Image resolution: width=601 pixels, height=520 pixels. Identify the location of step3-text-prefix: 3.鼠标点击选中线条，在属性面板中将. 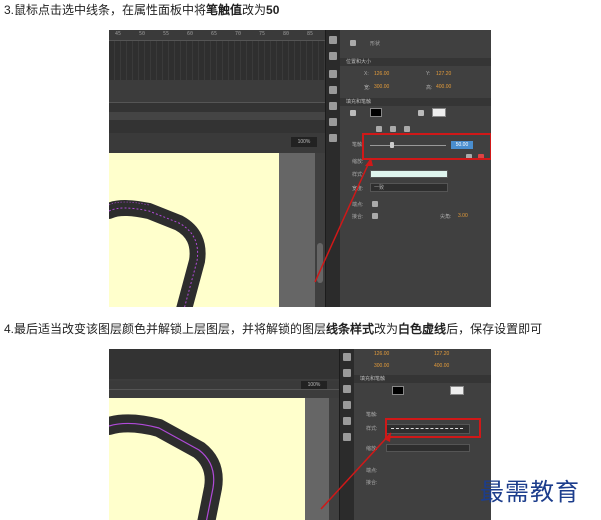
(105, 10).